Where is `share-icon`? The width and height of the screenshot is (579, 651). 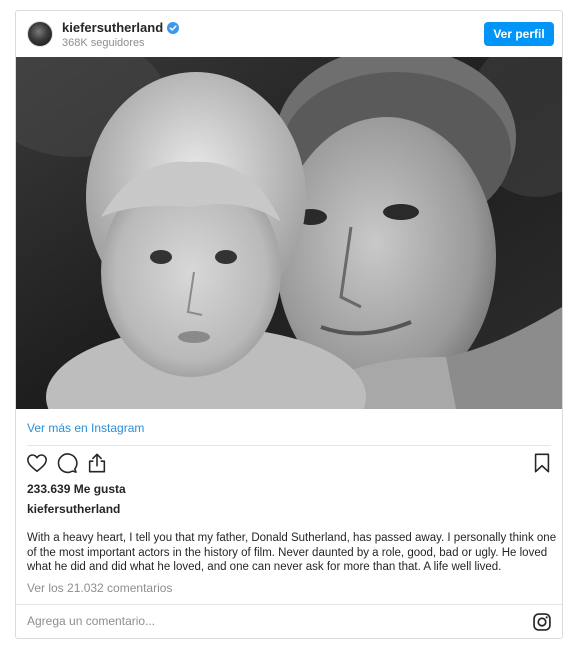 share-icon is located at coordinates (97, 463).